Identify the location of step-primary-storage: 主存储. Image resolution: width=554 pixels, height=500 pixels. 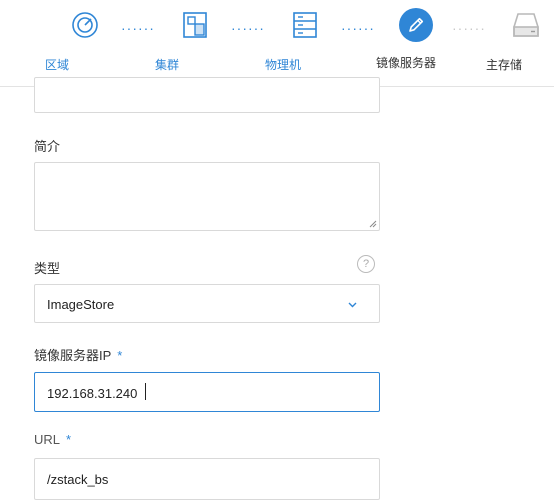
(520, 41).